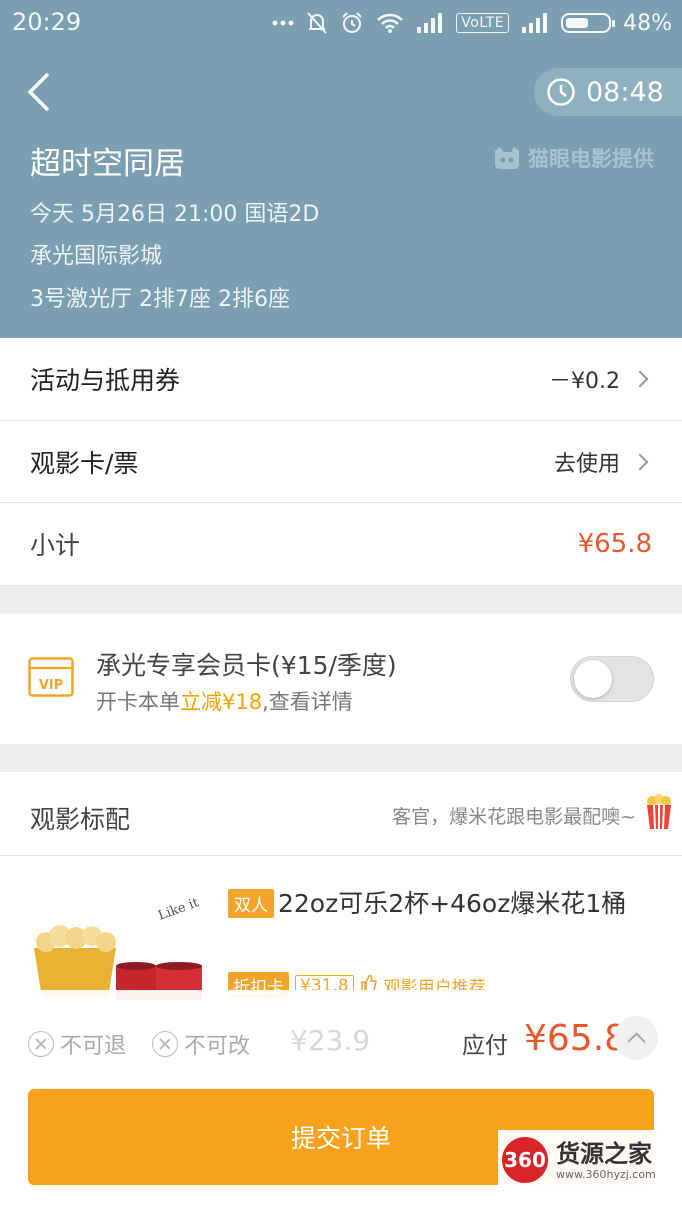  I want to click on countdown-timer: 08:48, so click(608, 92).